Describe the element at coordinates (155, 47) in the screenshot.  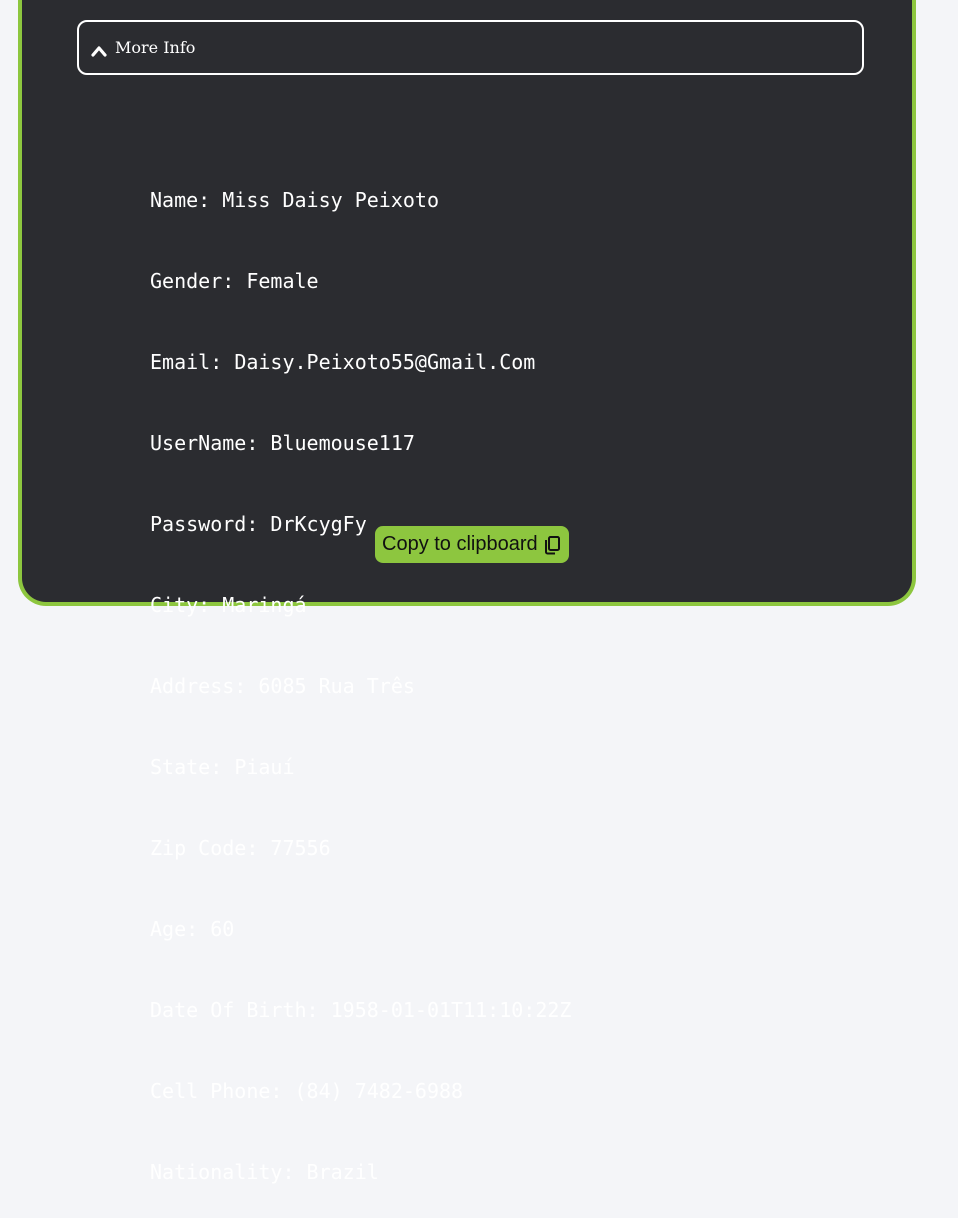
I see `more-info-label: More Info` at that location.